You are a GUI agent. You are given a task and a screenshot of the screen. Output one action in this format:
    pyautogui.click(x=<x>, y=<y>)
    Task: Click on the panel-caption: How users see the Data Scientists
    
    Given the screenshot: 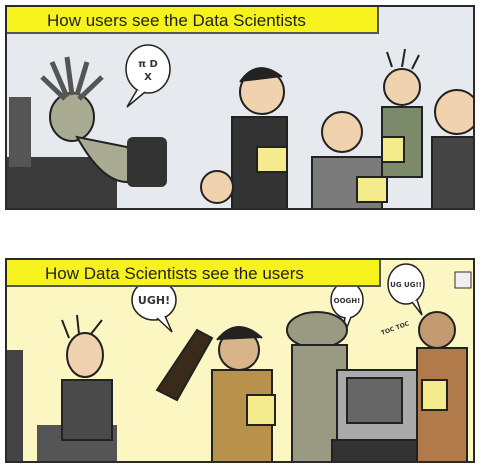 What is the action you would take?
    pyautogui.click(x=193, y=20)
    